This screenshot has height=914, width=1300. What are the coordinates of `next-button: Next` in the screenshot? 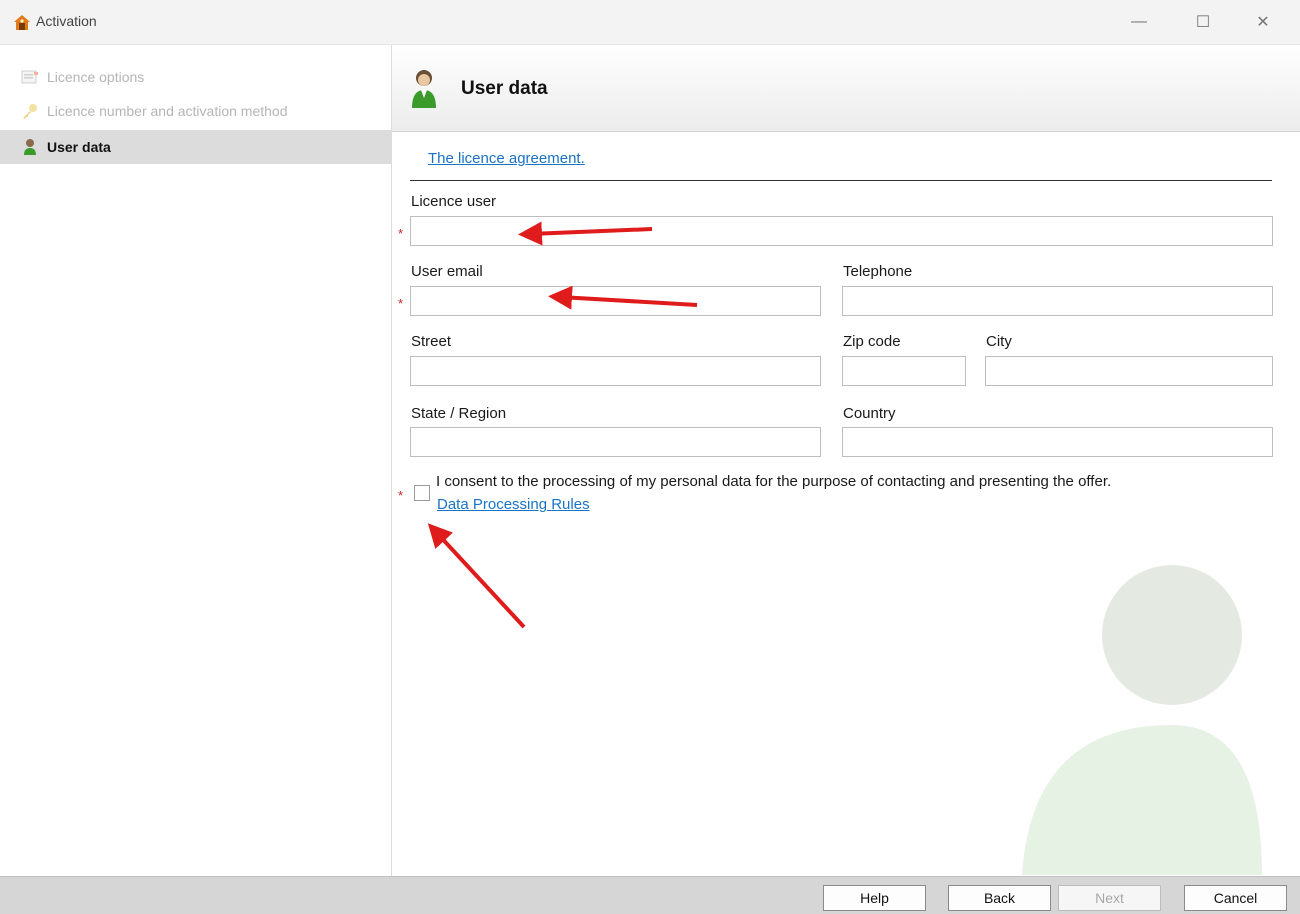 It's located at (1109, 898).